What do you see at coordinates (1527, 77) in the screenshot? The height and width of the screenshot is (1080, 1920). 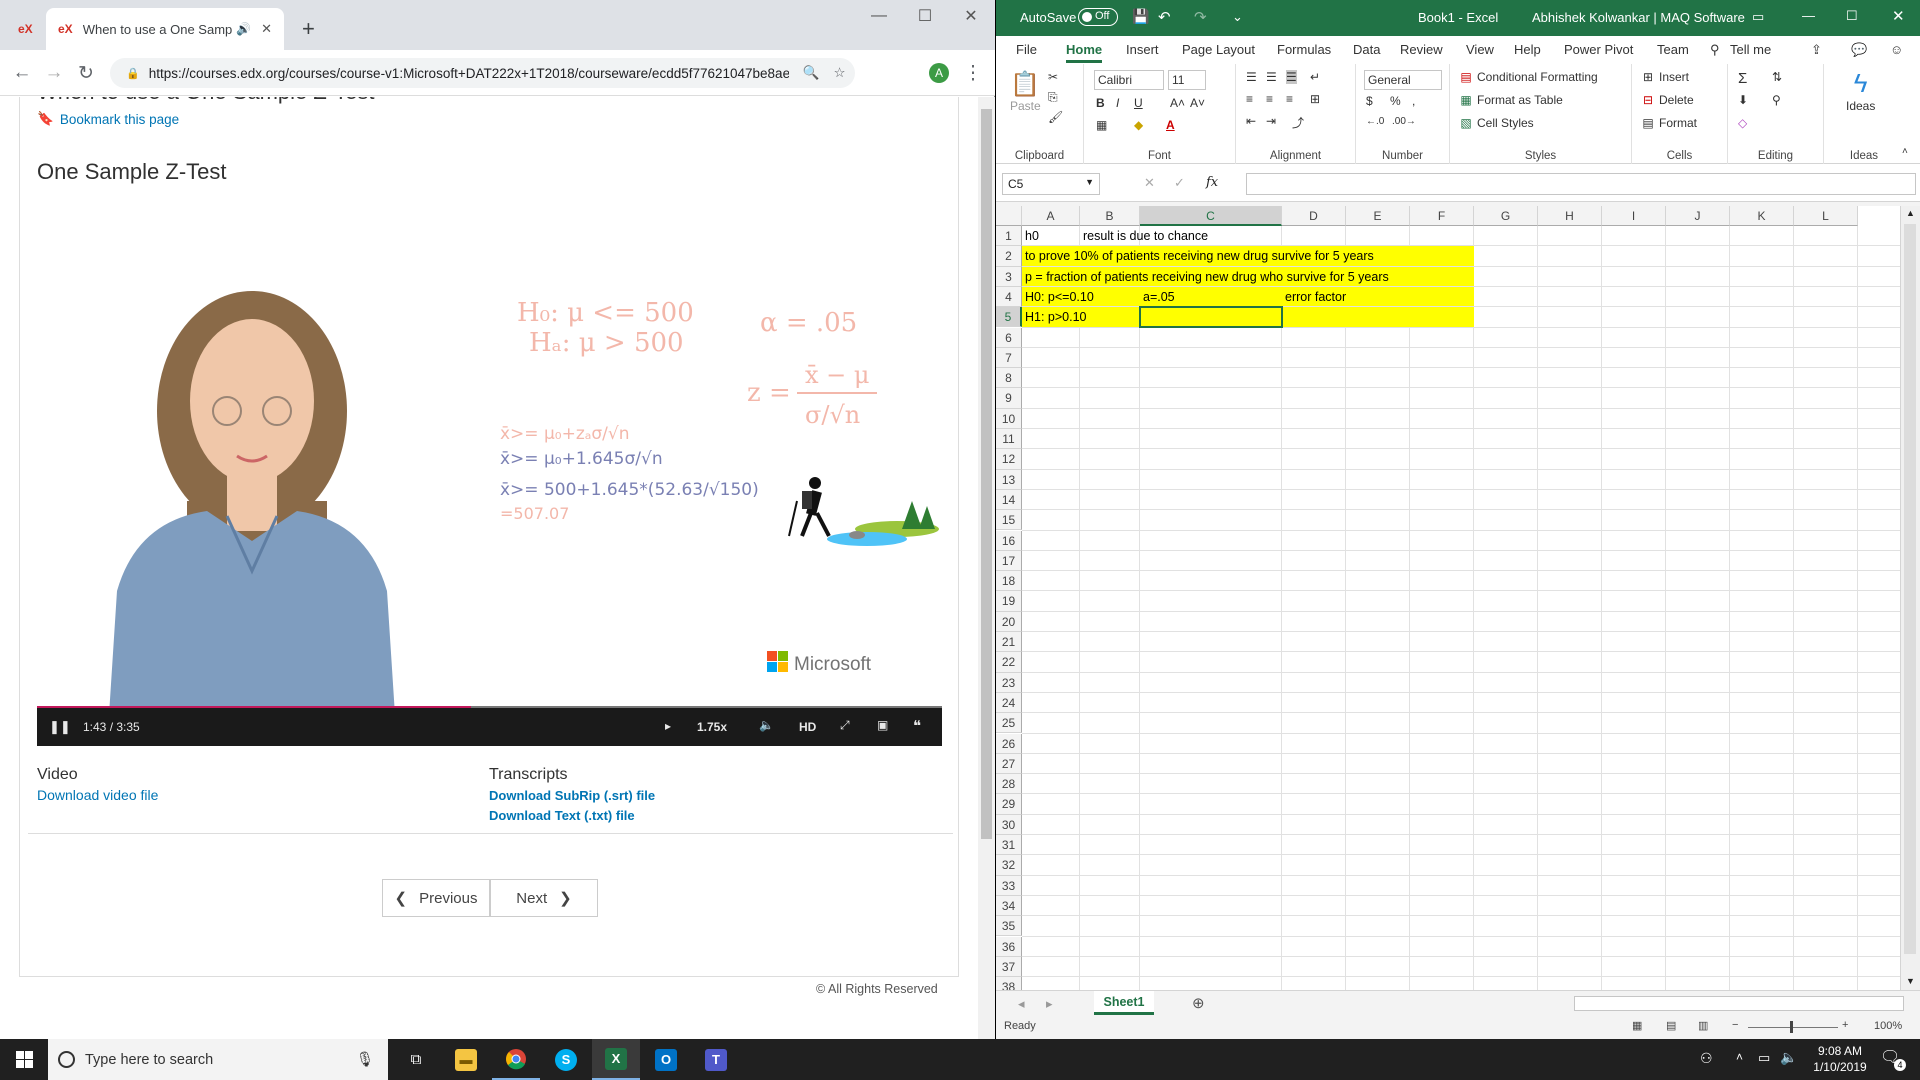 I see `conditional-formatting-button: ▤ Conditional Formatting` at bounding box center [1527, 77].